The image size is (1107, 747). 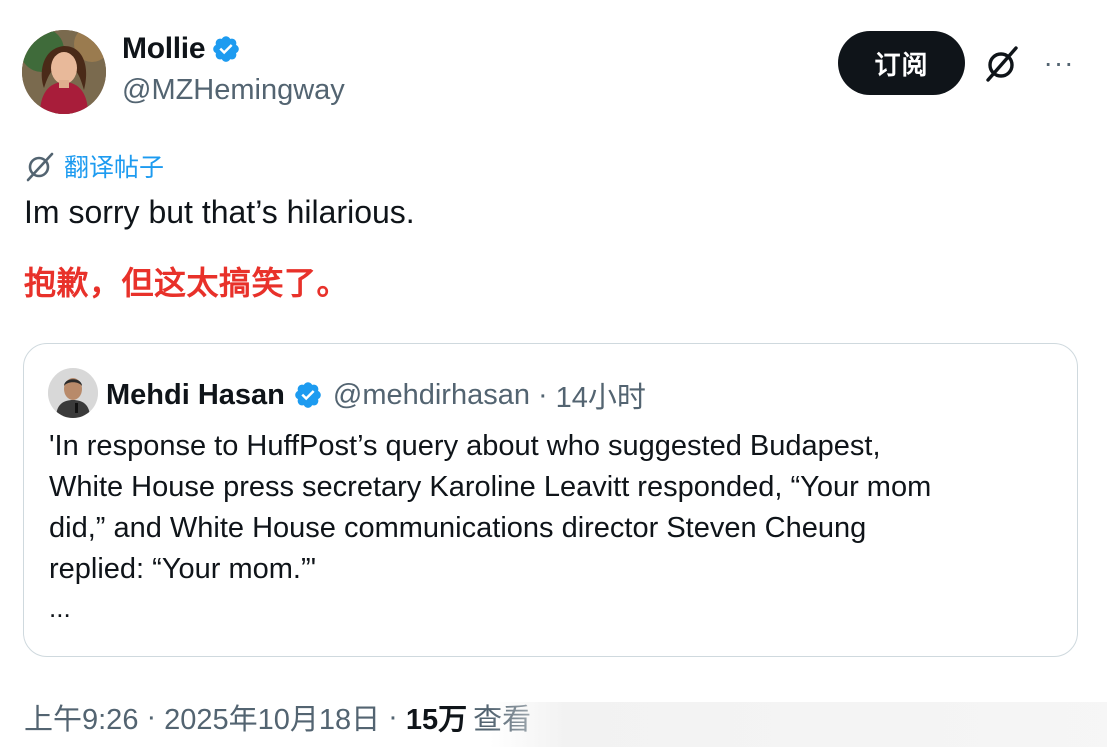 I want to click on post-metadata: 上午9:26 · 2025年10月18日 · 15万 查看, so click(x=277, y=717).